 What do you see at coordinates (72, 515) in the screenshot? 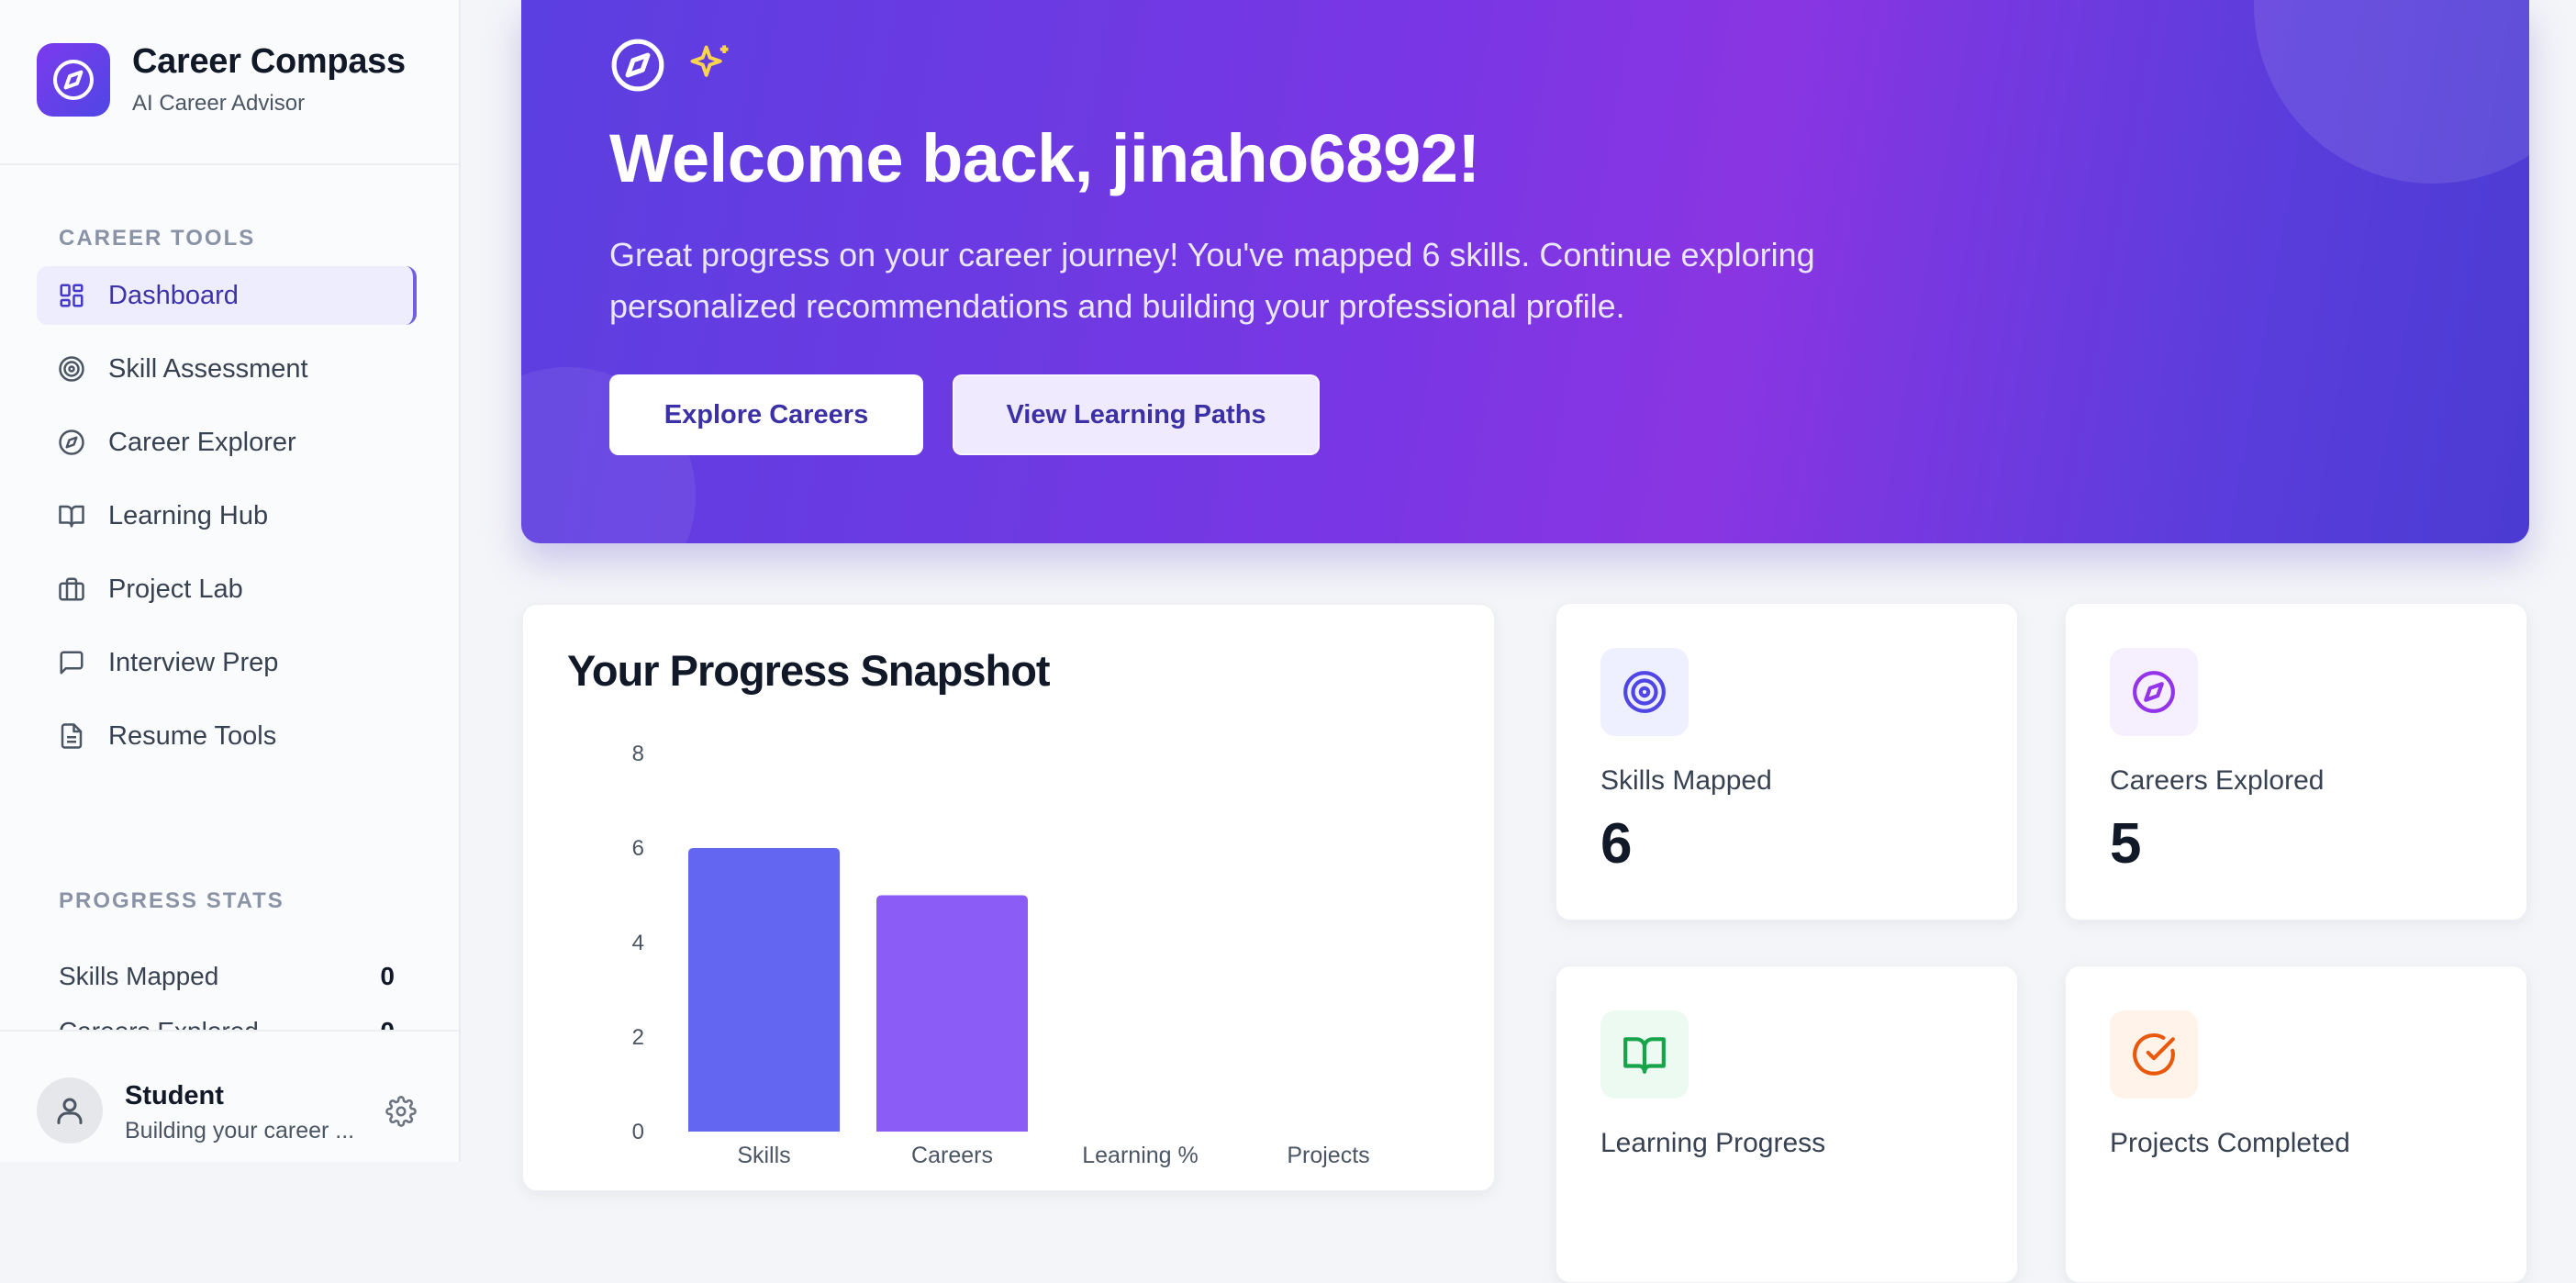
I see `book-icon` at bounding box center [72, 515].